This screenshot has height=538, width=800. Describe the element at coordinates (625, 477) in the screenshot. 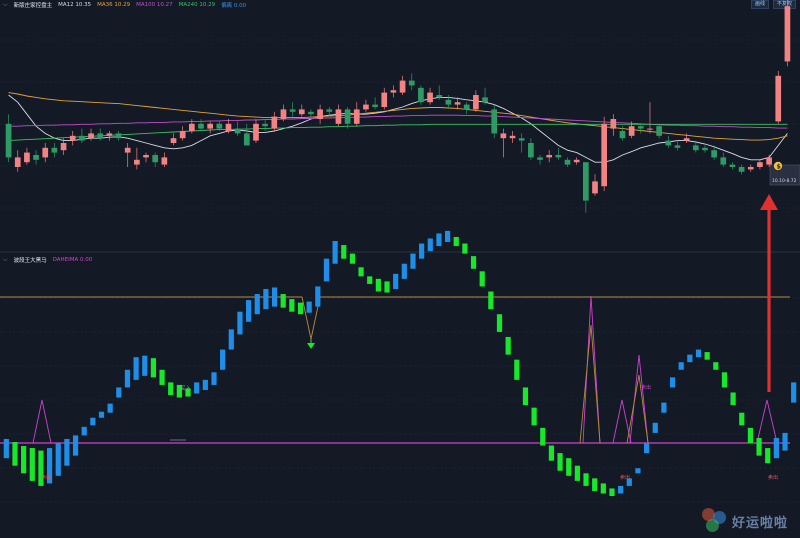

I see `sell-label-2: 卖出` at that location.